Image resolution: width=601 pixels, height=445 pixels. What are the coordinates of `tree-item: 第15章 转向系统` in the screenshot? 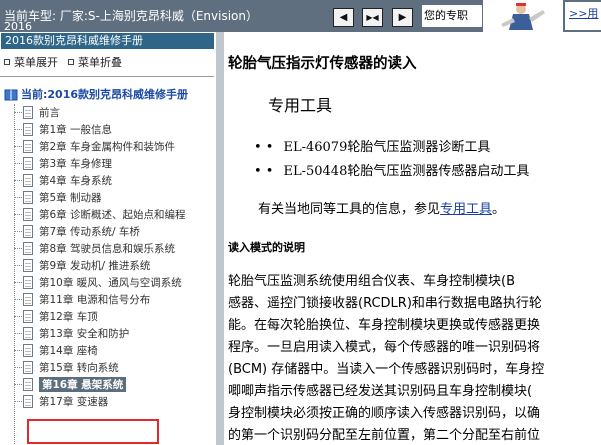 It's located at (66, 367).